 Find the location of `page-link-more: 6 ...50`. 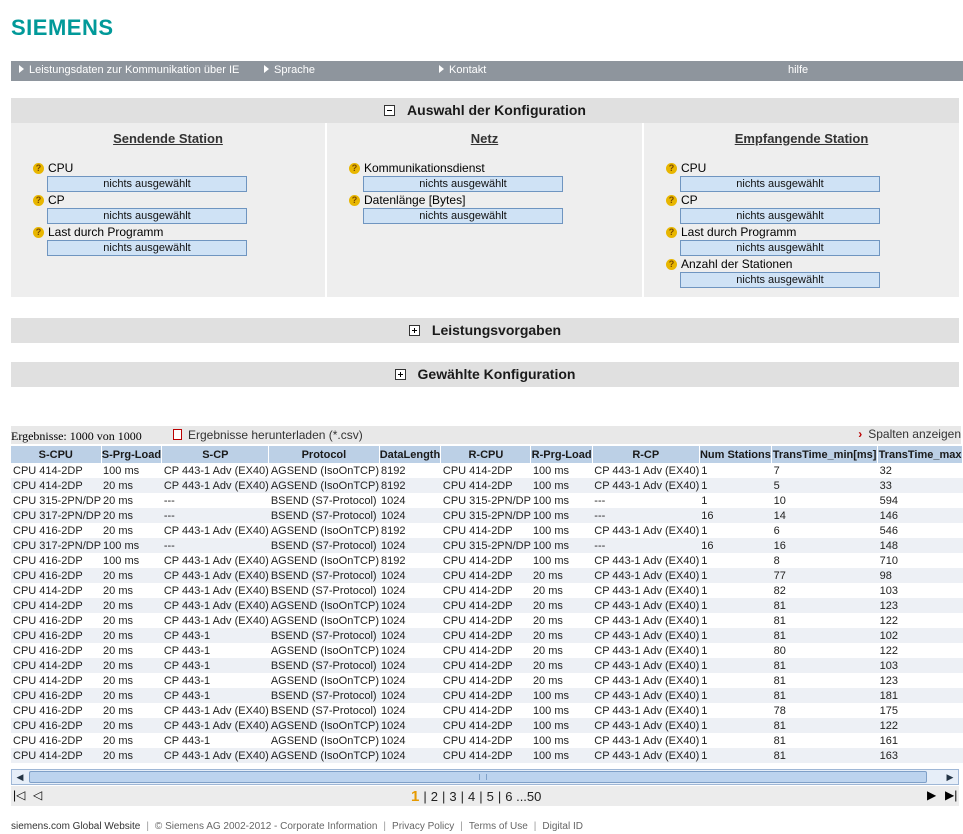

page-link-more: 6 ...50 is located at coordinates (523, 796).